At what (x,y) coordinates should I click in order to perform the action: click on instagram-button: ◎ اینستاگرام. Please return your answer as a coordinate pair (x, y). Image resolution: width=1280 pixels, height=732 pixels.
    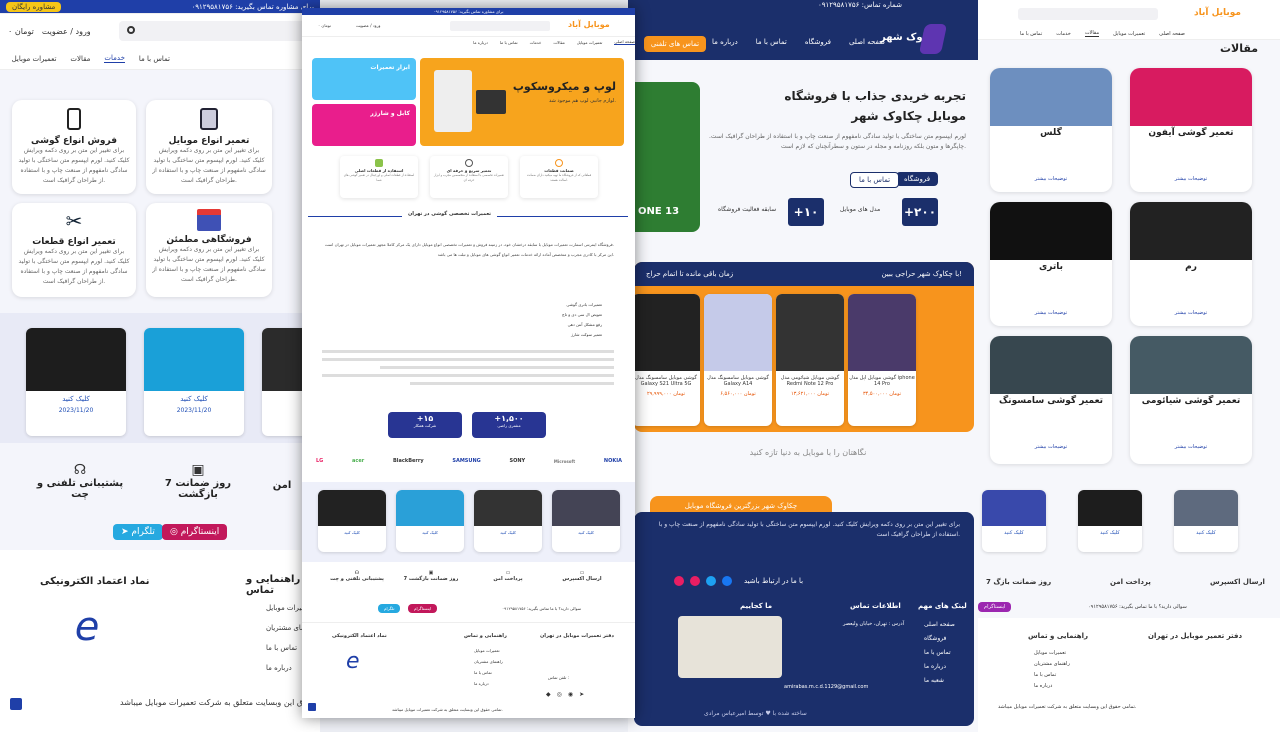
    Looking at the image, I should click on (195, 532).